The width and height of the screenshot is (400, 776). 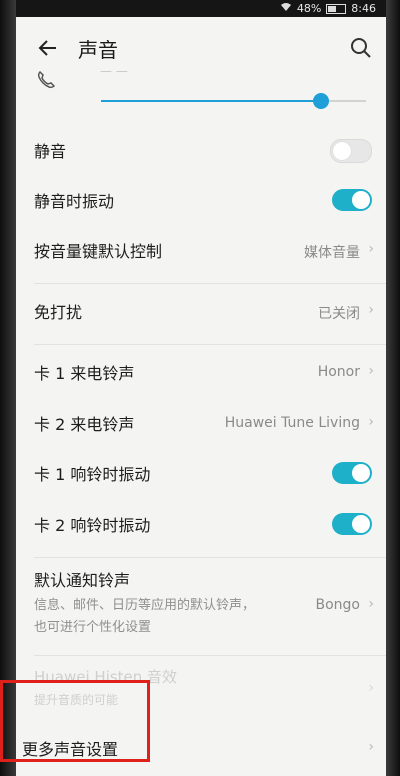 What do you see at coordinates (145, 605) in the screenshot?
I see `notification-desc-line1: 信息、邮件、日历等应用的默认铃声，` at bounding box center [145, 605].